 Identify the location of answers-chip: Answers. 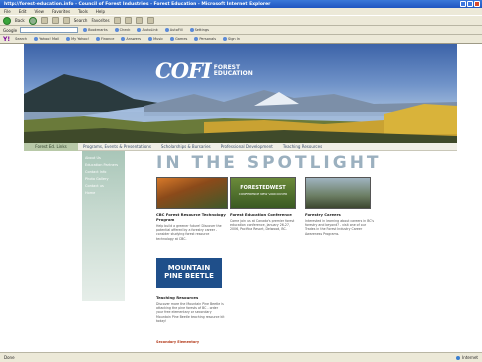
(131, 39).